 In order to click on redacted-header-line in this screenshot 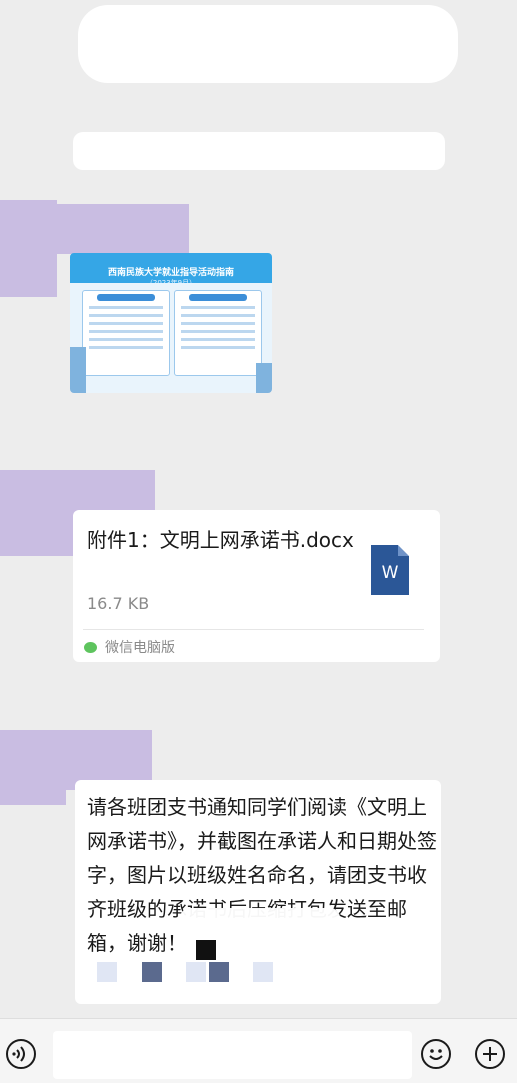, I will do `click(259, 151)`.